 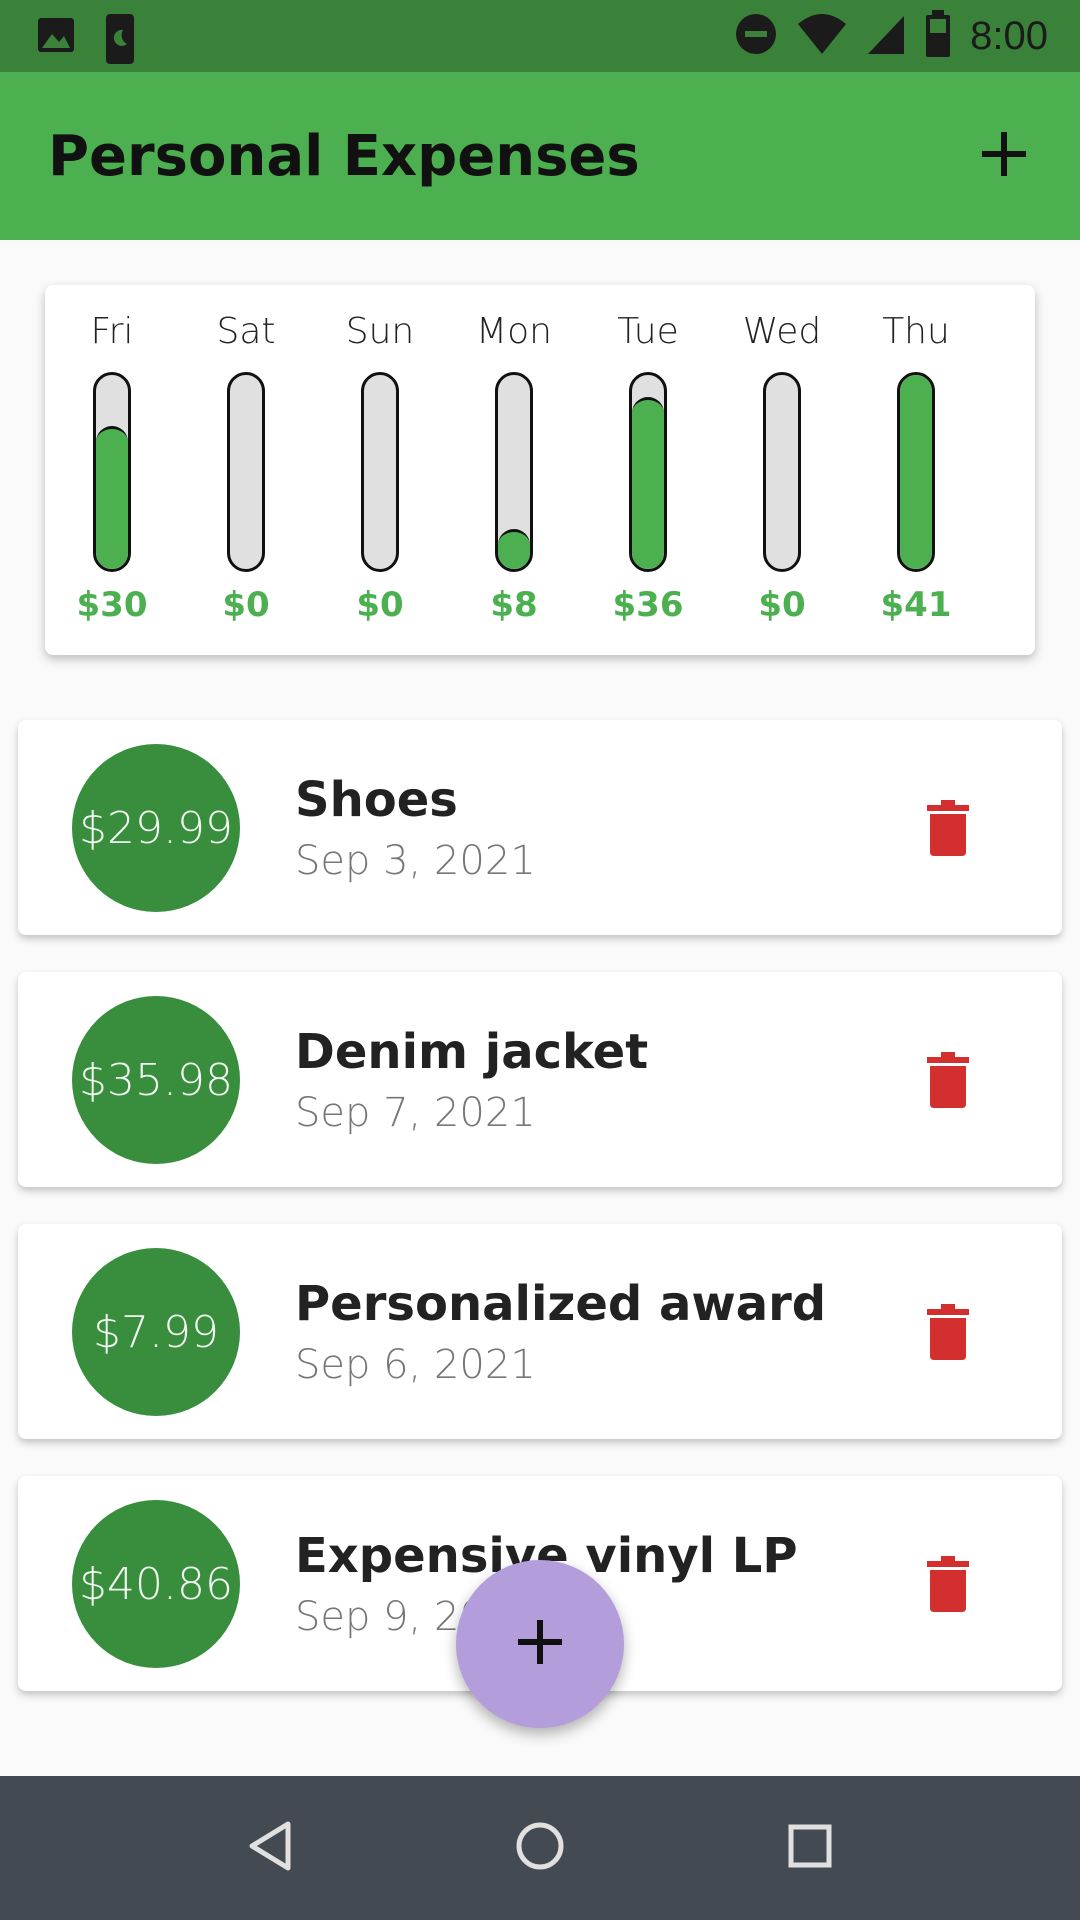 What do you see at coordinates (380, 331) in the screenshot?
I see `day-label: Sun` at bounding box center [380, 331].